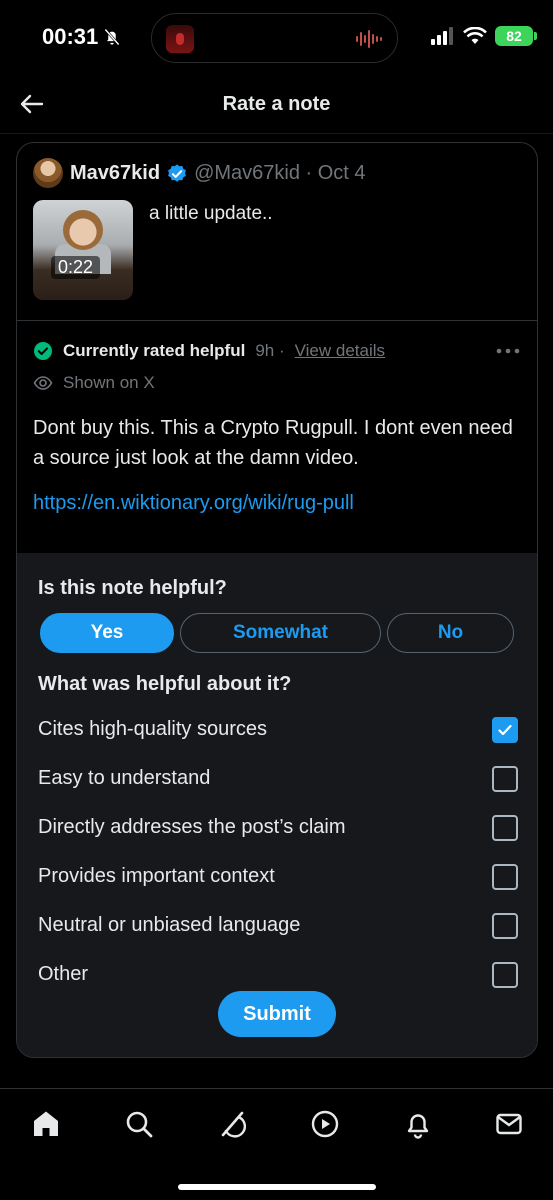  Describe the element at coordinates (475, 35) in the screenshot. I see `wifi-icon` at that location.